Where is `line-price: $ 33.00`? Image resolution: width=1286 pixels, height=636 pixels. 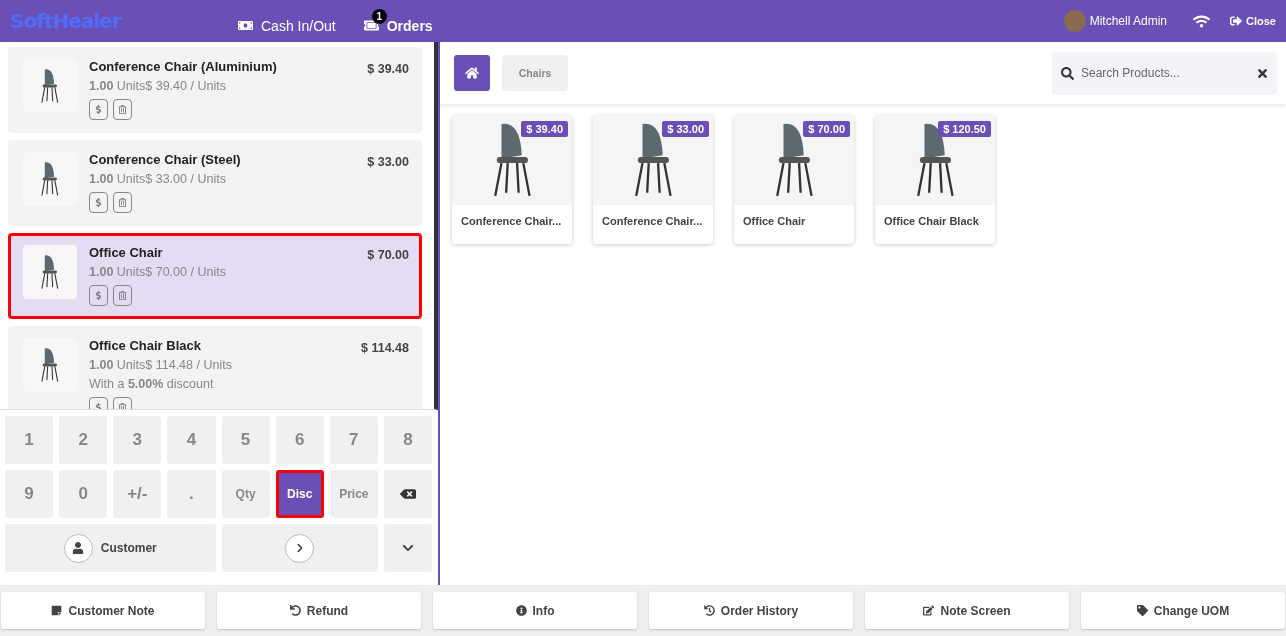
line-price: $ 33.00 is located at coordinates (388, 162).